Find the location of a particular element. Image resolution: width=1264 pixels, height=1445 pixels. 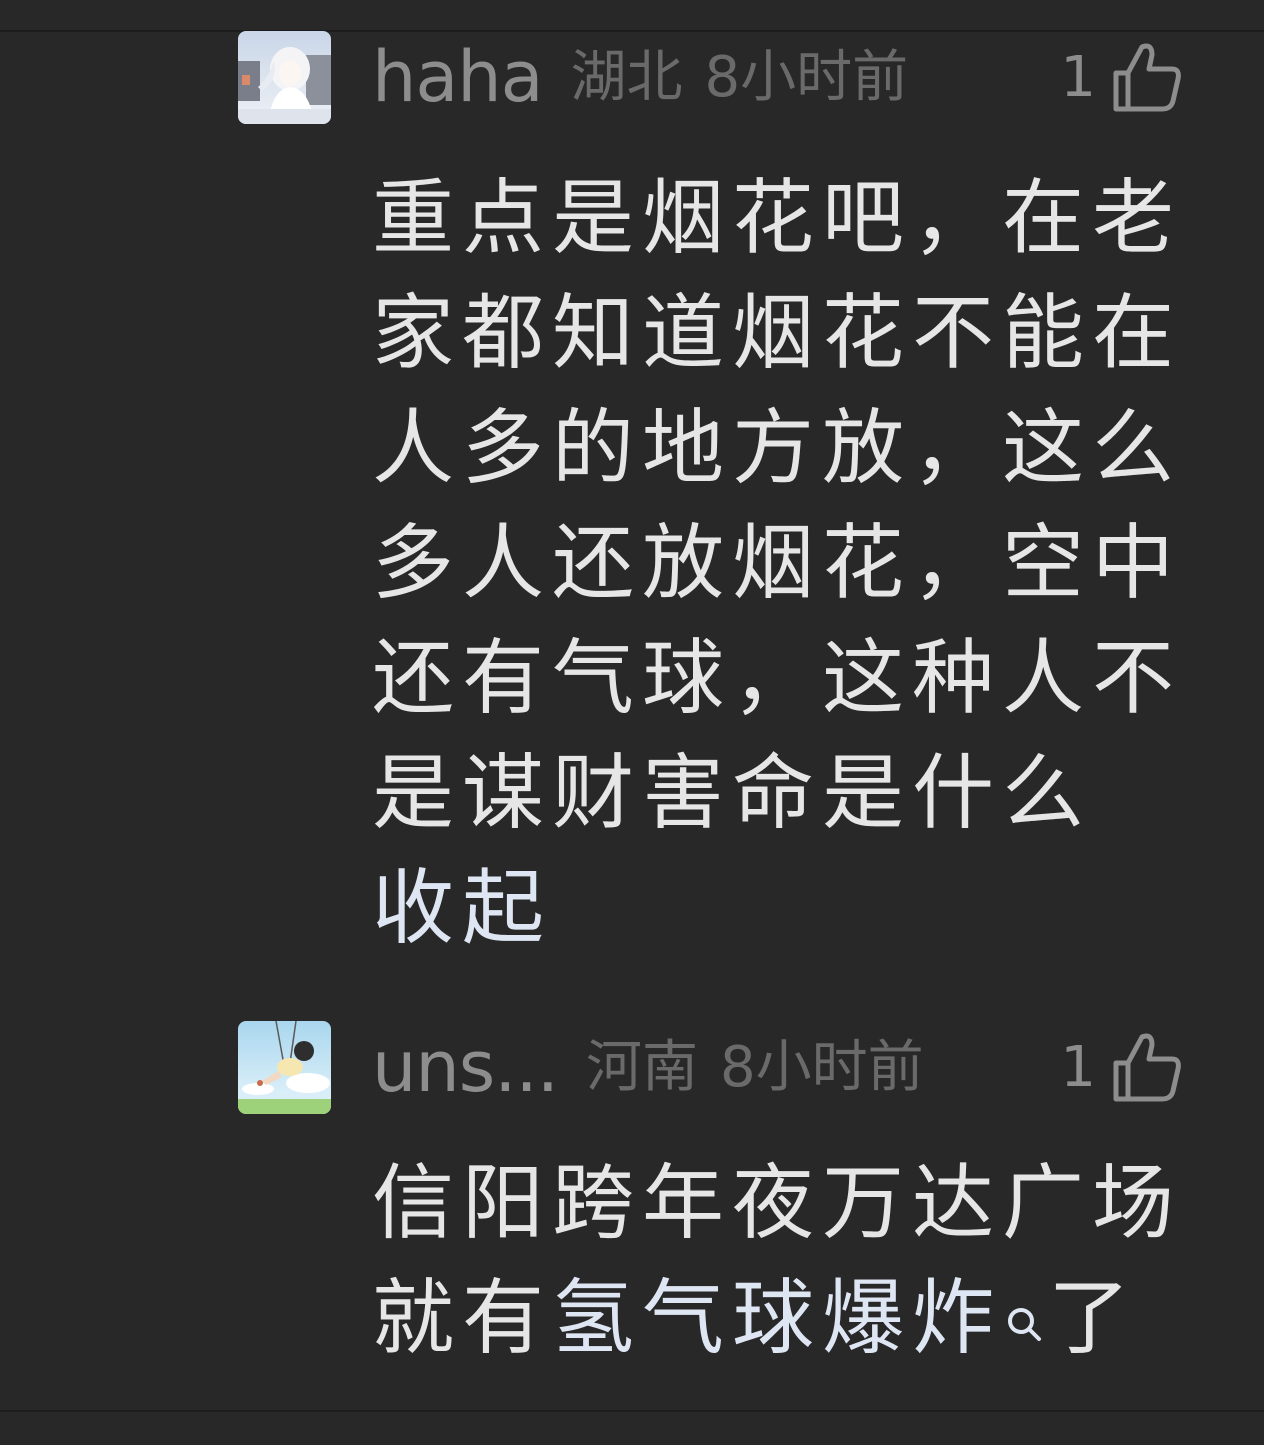

comment-text: 信阳跨年夜万达广场就有氢气球爆炸了 is located at coordinates (787, 1261).